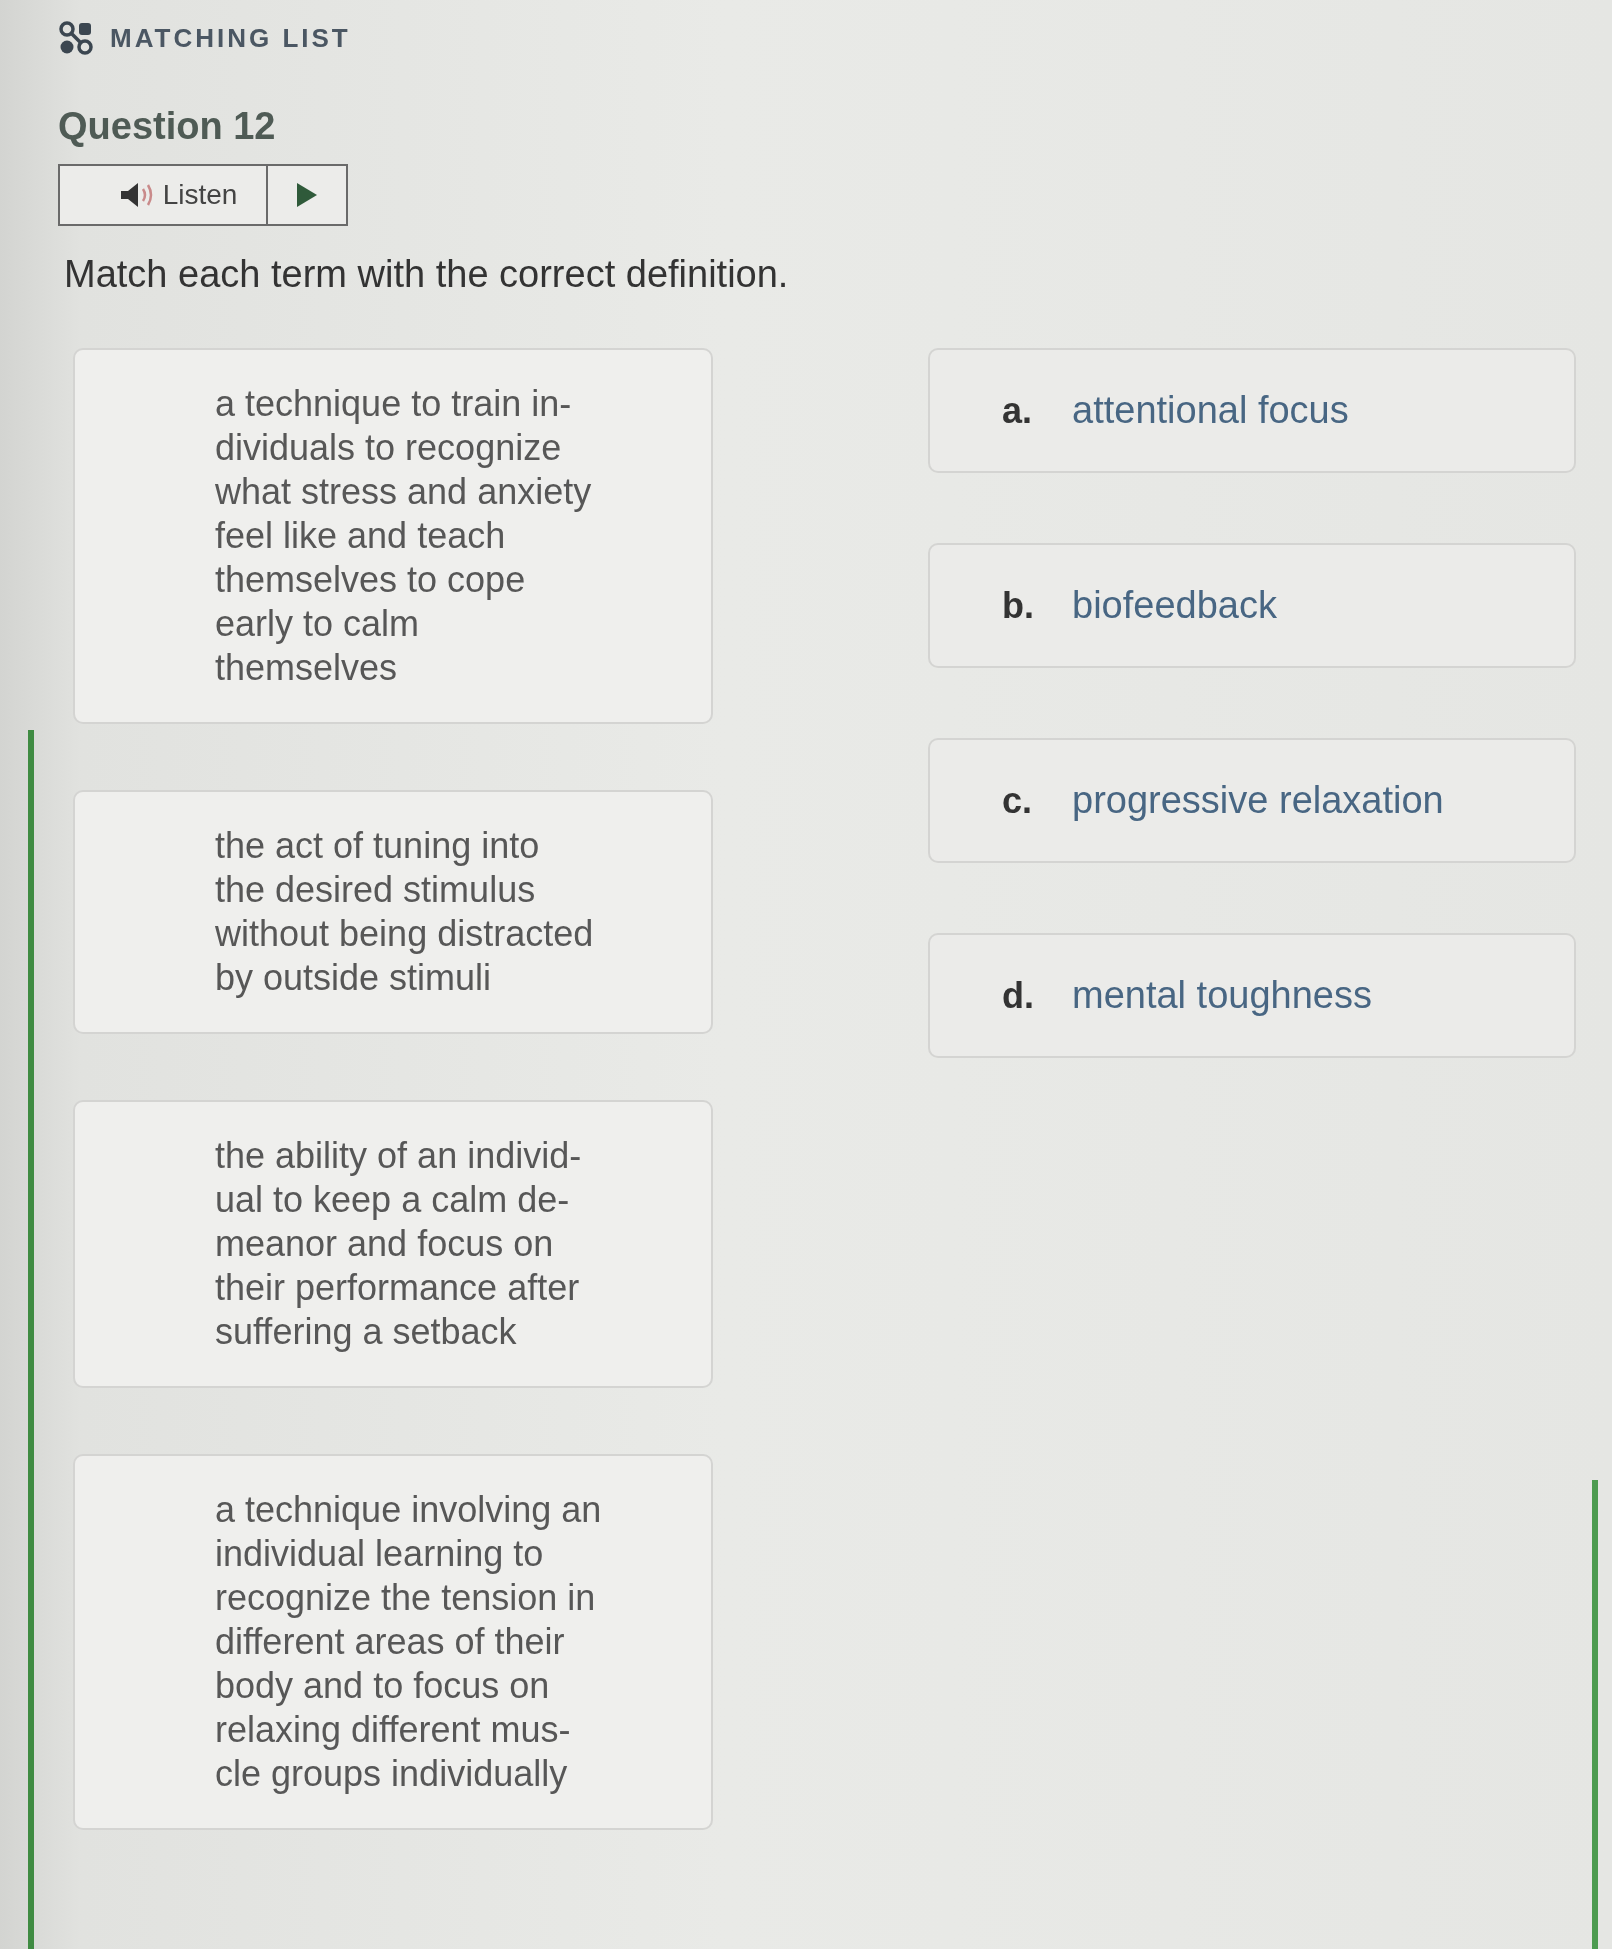 The image size is (1612, 1949). I want to click on term-letter: d., so click(1018, 995).